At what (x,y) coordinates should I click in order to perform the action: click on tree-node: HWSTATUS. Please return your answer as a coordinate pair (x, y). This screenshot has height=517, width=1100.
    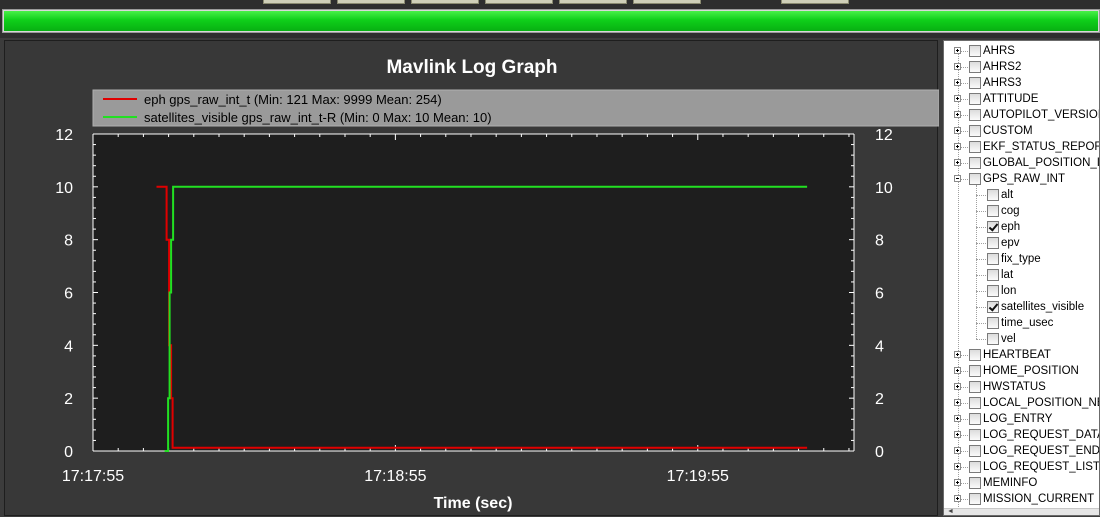
    Looking at the image, I should click on (1021, 387).